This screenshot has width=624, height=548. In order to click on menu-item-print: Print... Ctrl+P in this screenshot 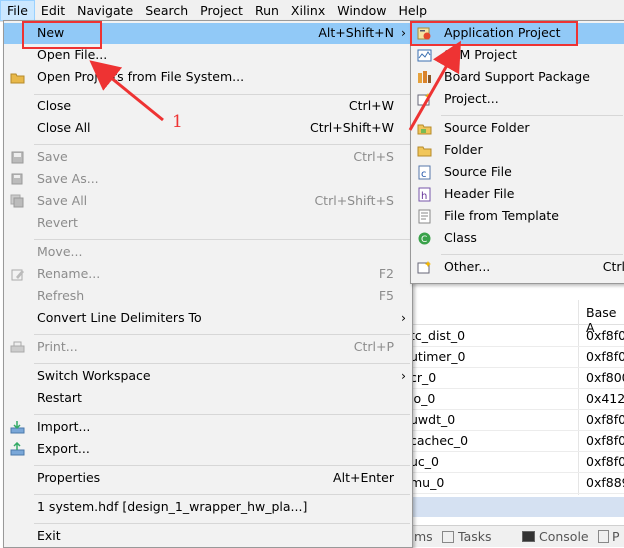, I will do `click(208, 347)`.